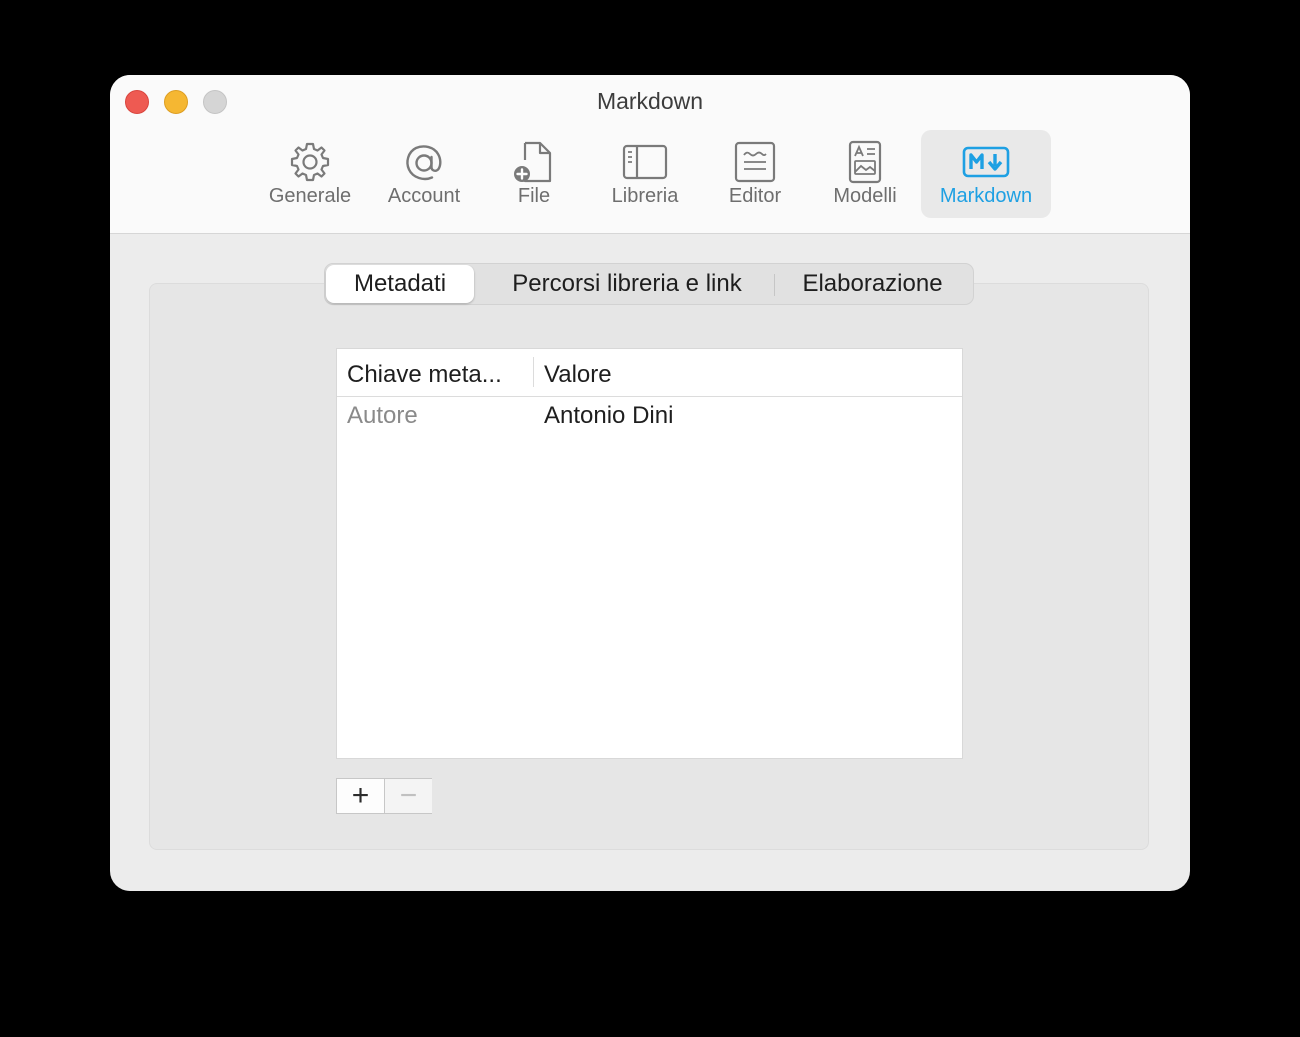 The height and width of the screenshot is (1037, 1300). Describe the element at coordinates (650, 101) in the screenshot. I see `window-title: Markdown` at that location.